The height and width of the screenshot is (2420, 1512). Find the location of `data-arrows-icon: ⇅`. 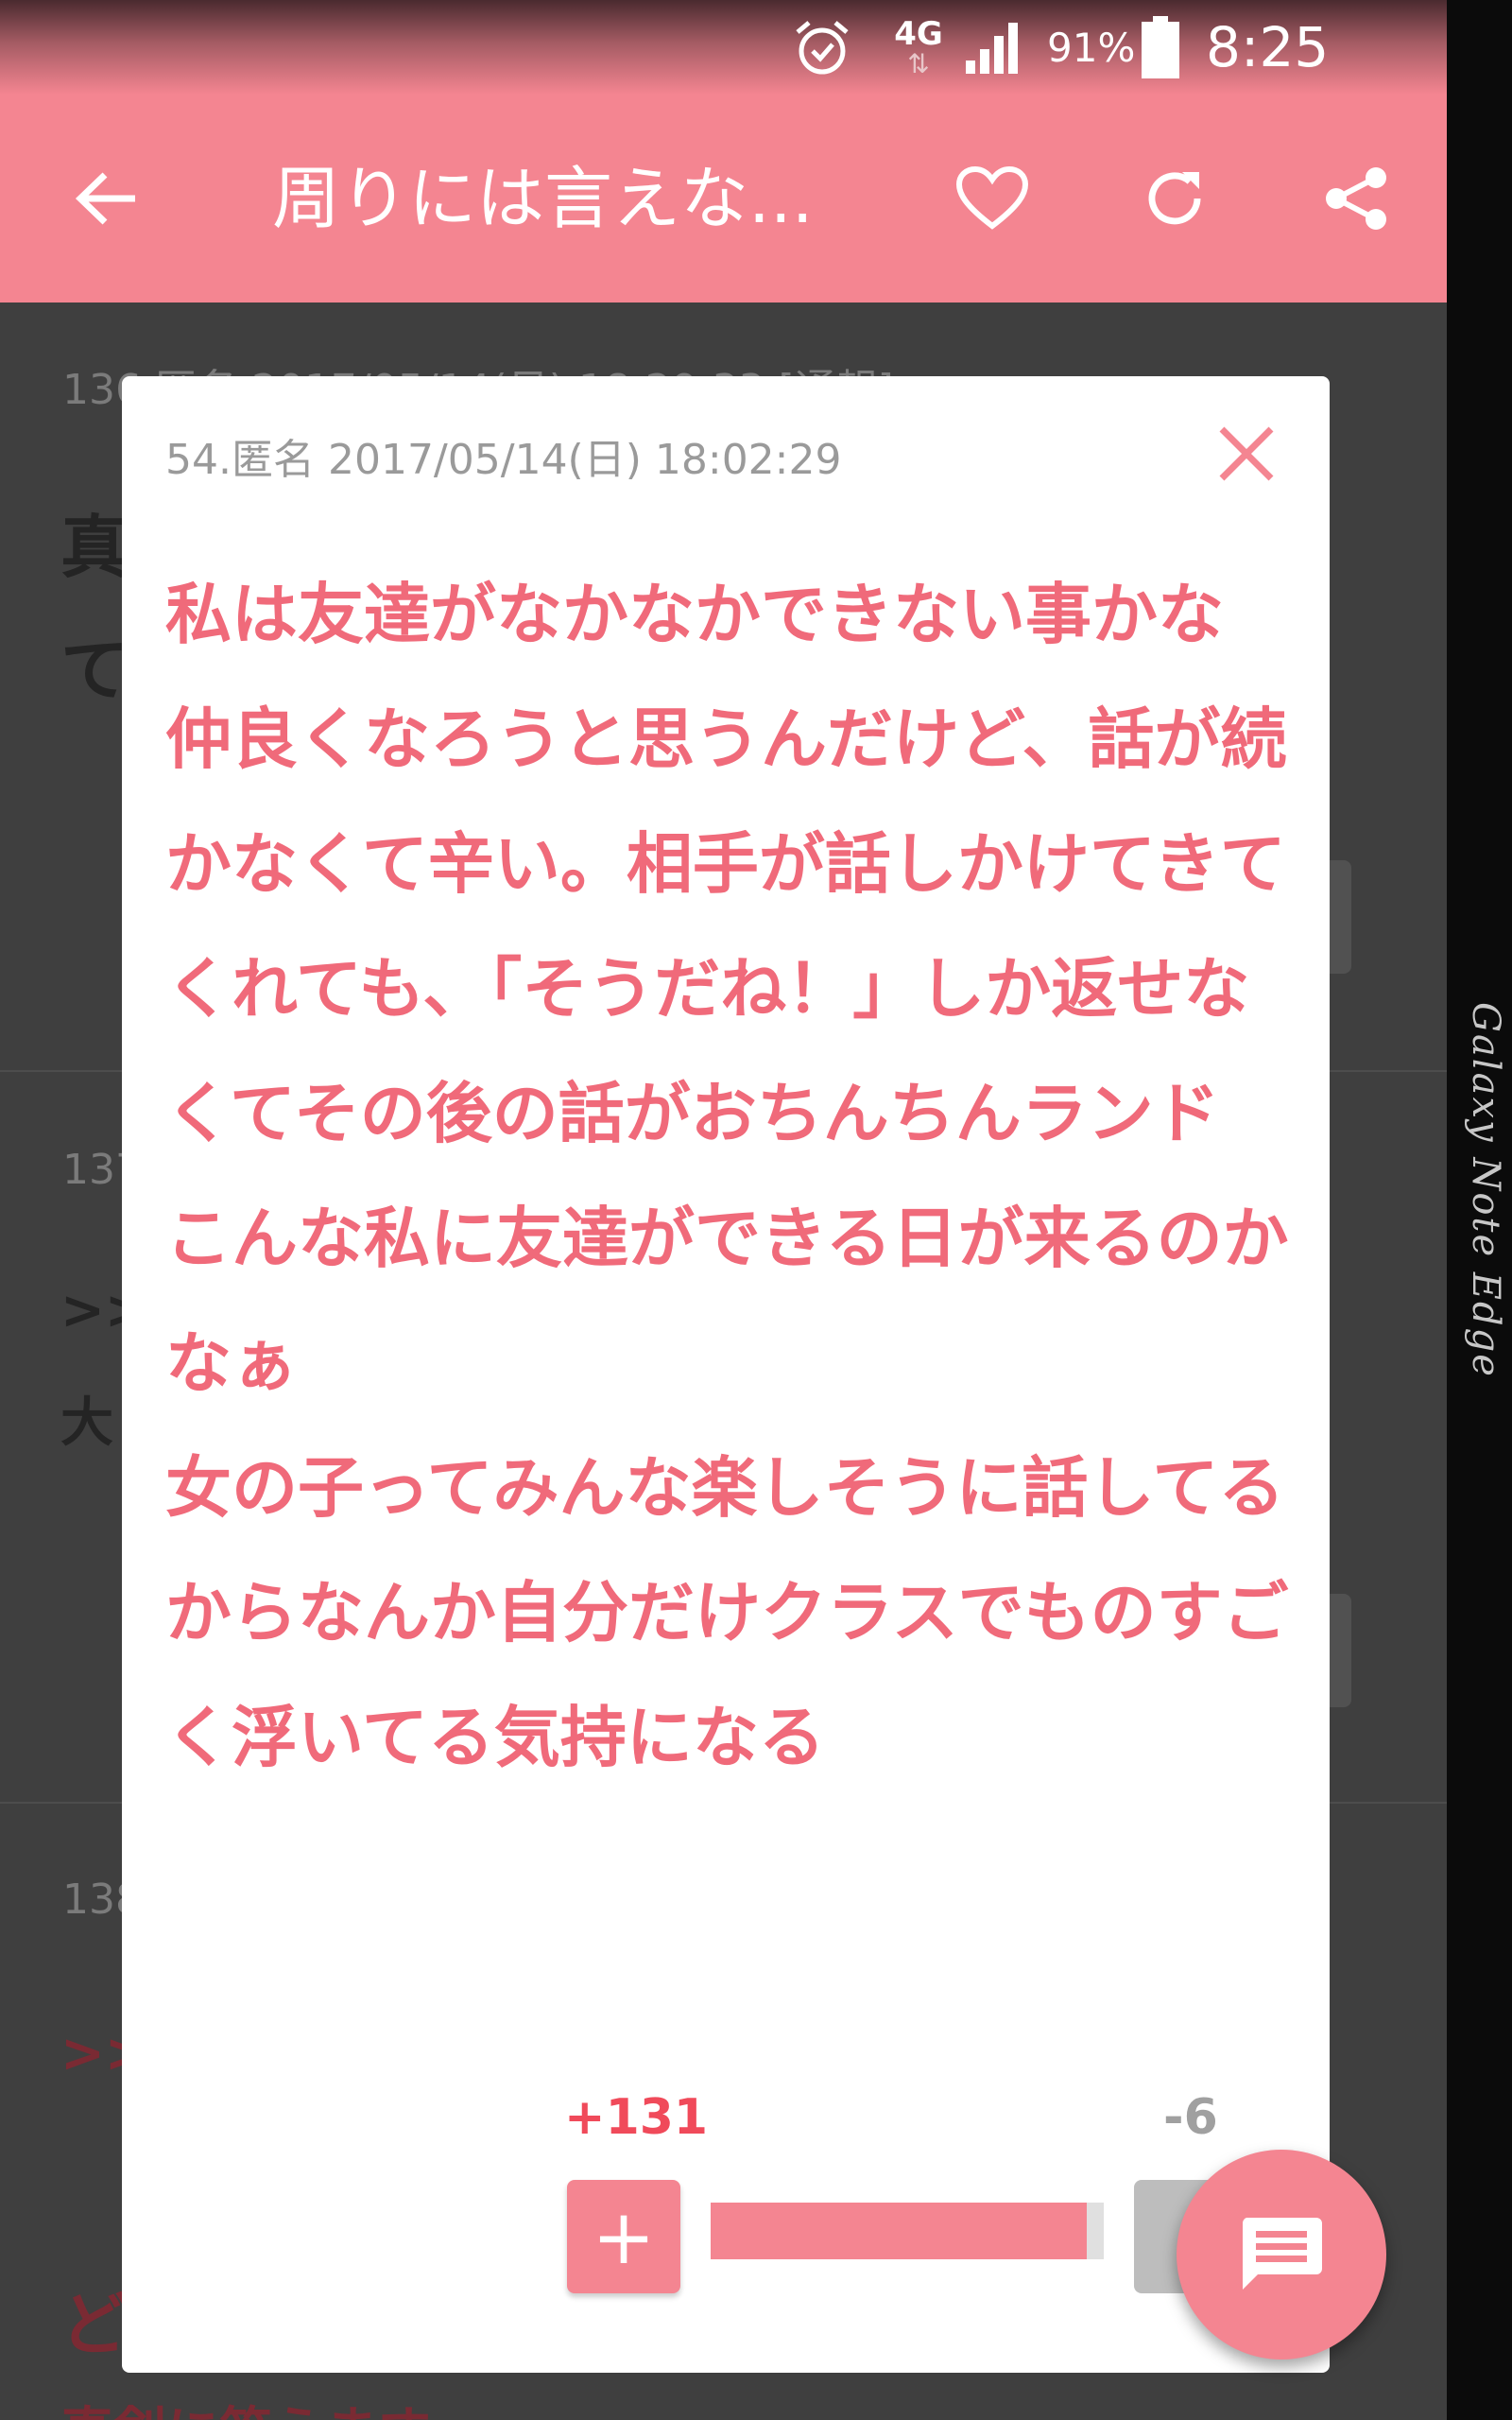

data-arrows-icon: ⇅ is located at coordinates (918, 63).